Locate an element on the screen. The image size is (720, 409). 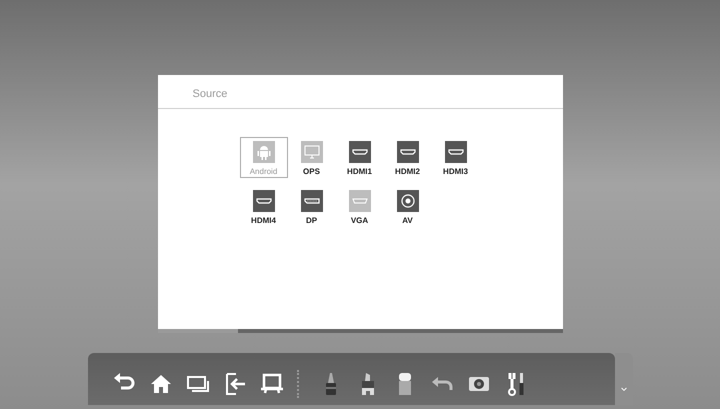
source-option: AV is located at coordinates (408, 206).